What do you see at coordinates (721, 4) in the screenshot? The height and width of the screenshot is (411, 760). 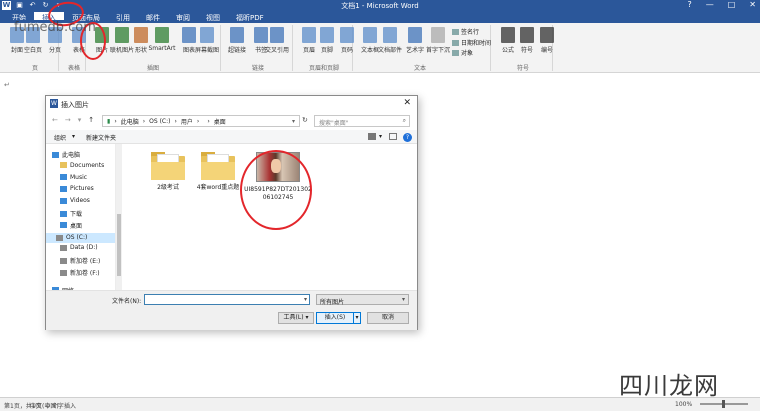 I see `window-controls: ? — □ ✕` at bounding box center [721, 4].